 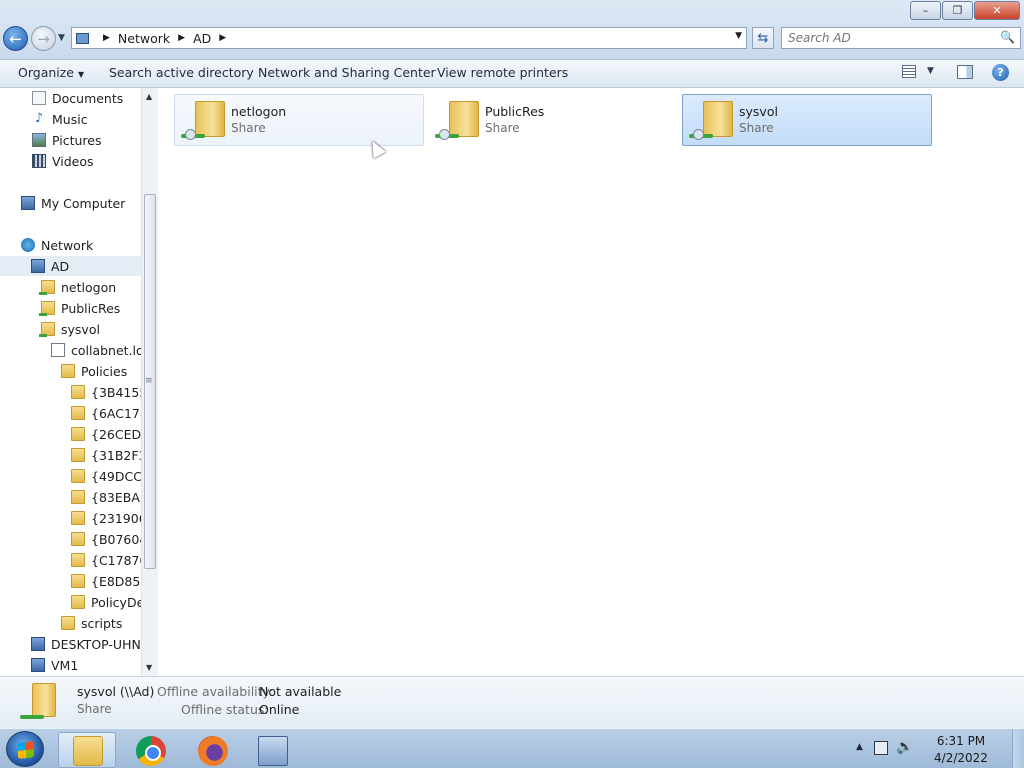 I want to click on nav-item-label: Videos, so click(x=73, y=161).